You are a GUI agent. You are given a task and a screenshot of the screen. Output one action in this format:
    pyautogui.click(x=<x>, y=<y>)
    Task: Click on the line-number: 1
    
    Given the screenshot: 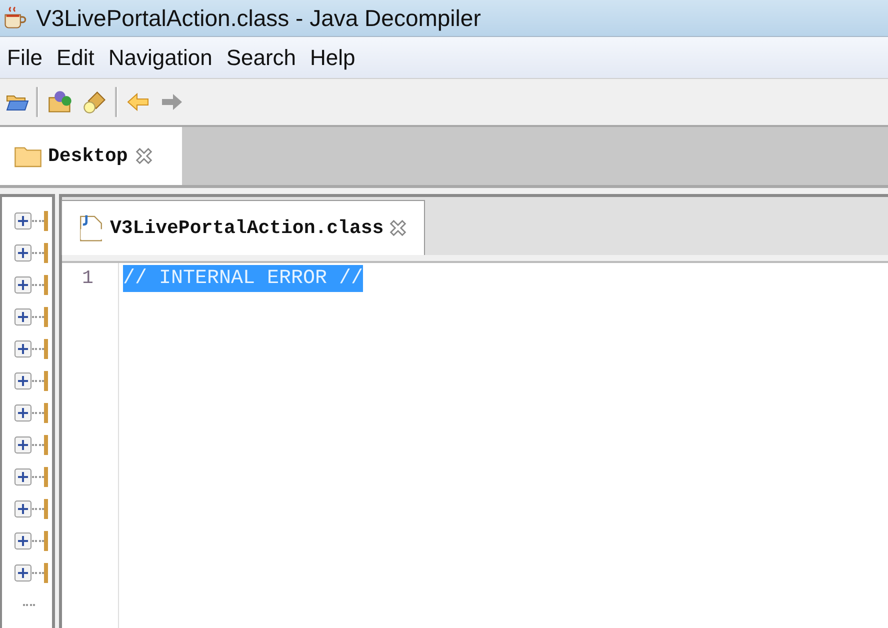 What is the action you would take?
    pyautogui.click(x=87, y=279)
    